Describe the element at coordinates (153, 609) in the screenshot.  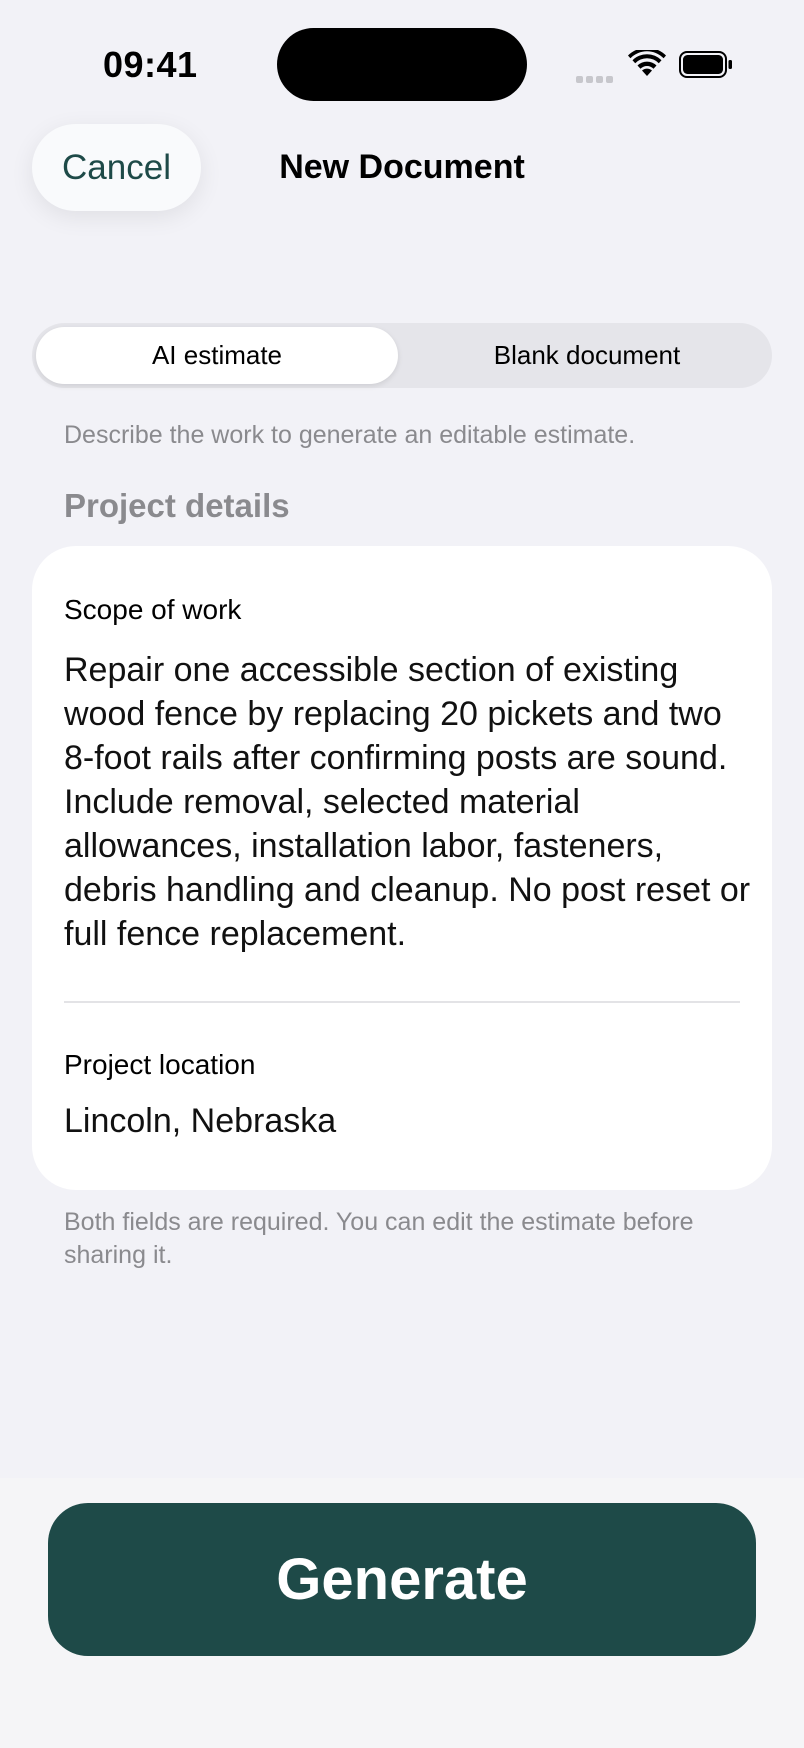
I see `scope-of-work-label: Scope of work` at that location.